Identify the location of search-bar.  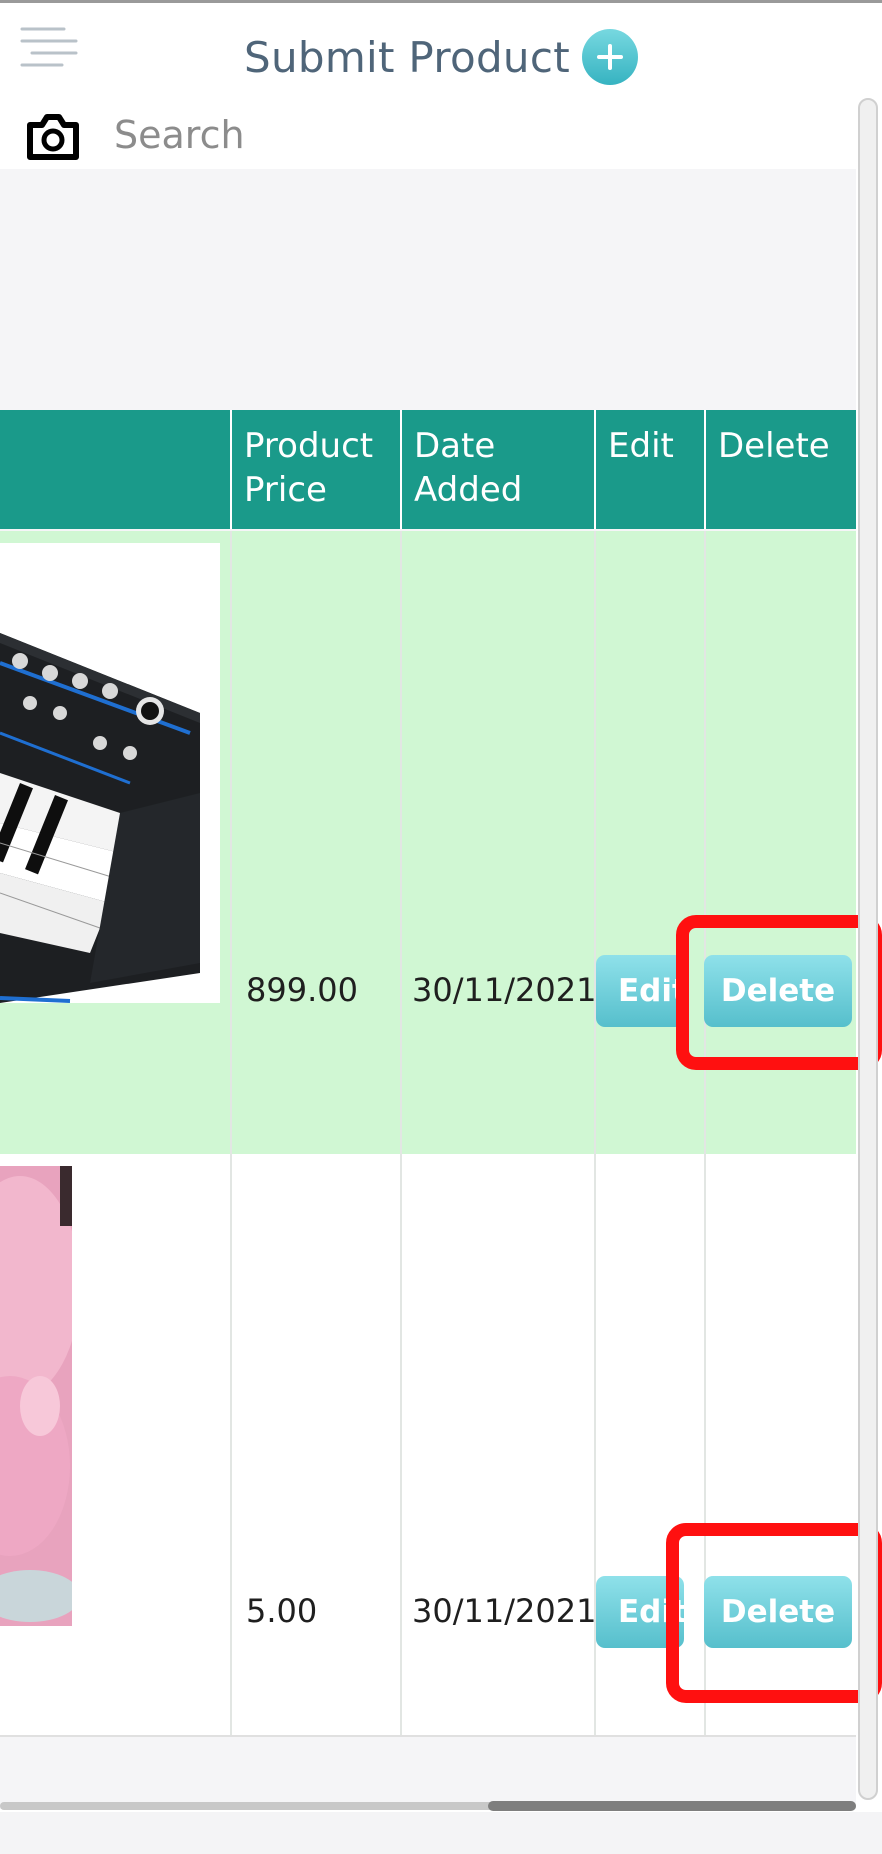
(441, 134).